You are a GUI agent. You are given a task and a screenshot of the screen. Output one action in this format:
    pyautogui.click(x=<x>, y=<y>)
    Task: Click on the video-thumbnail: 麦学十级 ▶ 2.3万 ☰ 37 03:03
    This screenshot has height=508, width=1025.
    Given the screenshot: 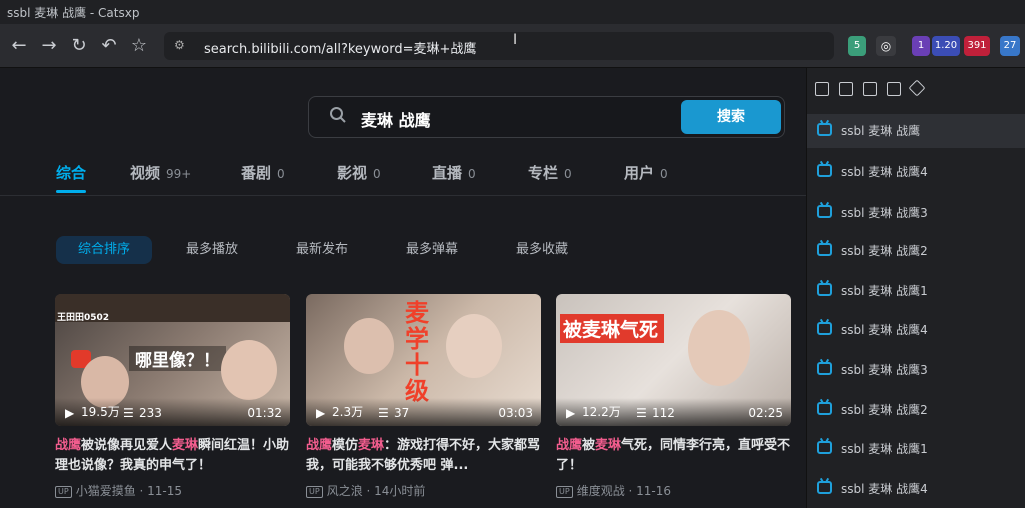 What is the action you would take?
    pyautogui.click(x=423, y=360)
    